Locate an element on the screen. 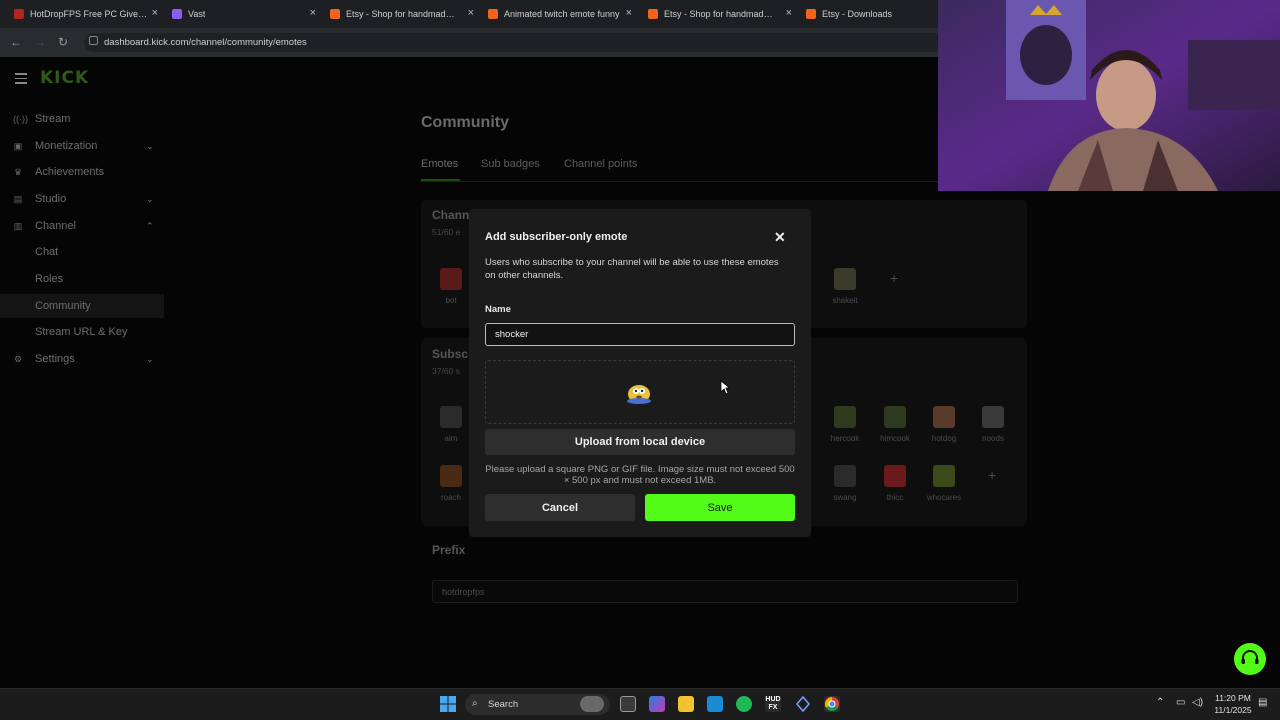 The height and width of the screenshot is (720, 1280). browser-tab: HotDropFPS Free PC Giveaway × is located at coordinates (88, 14).